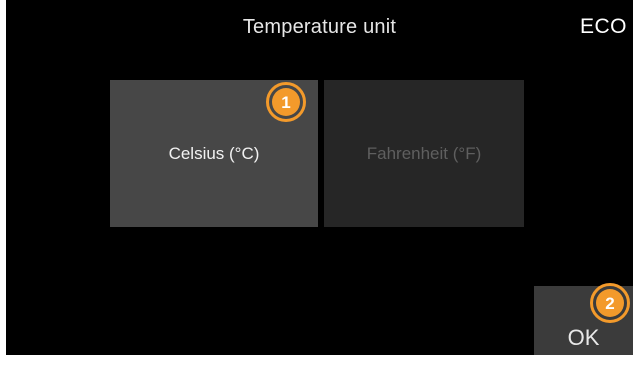 This screenshot has height=385, width=633. I want to click on callout-marker-2: 2, so click(610, 303).